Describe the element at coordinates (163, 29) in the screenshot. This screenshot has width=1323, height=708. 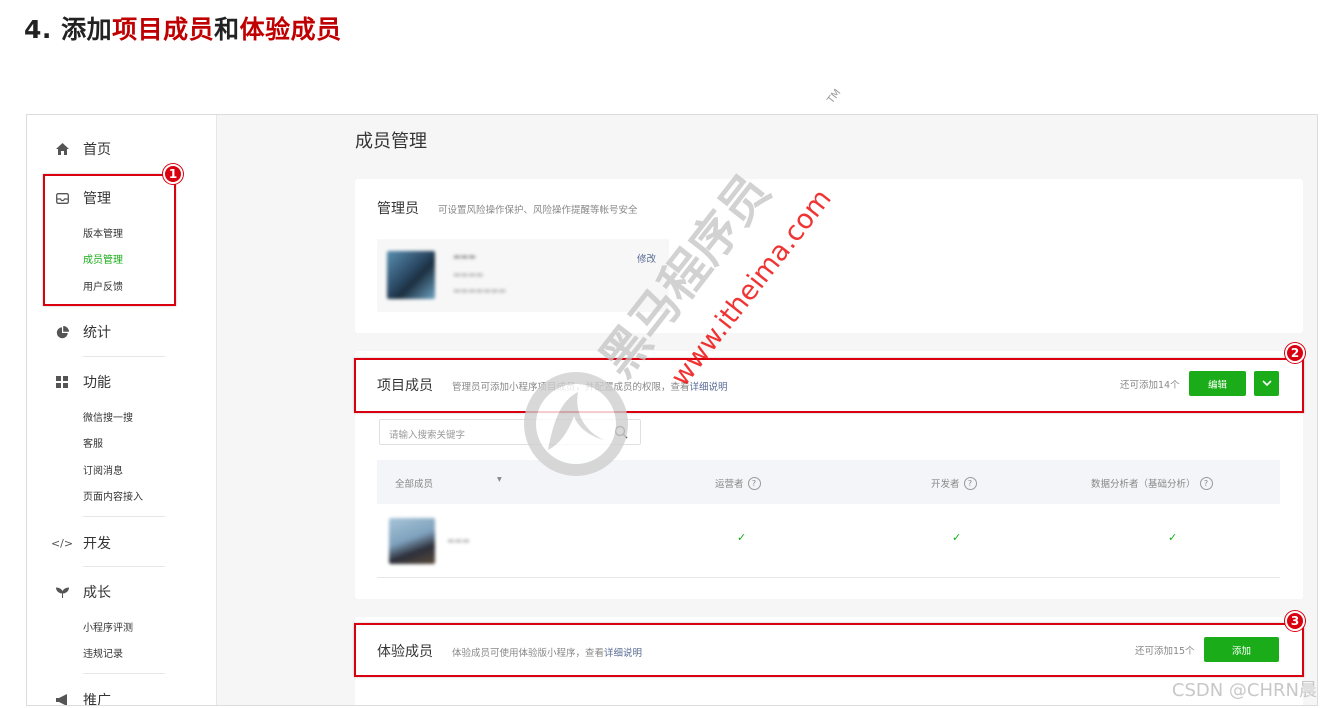
I see `heading-project-members: 项目成员` at that location.